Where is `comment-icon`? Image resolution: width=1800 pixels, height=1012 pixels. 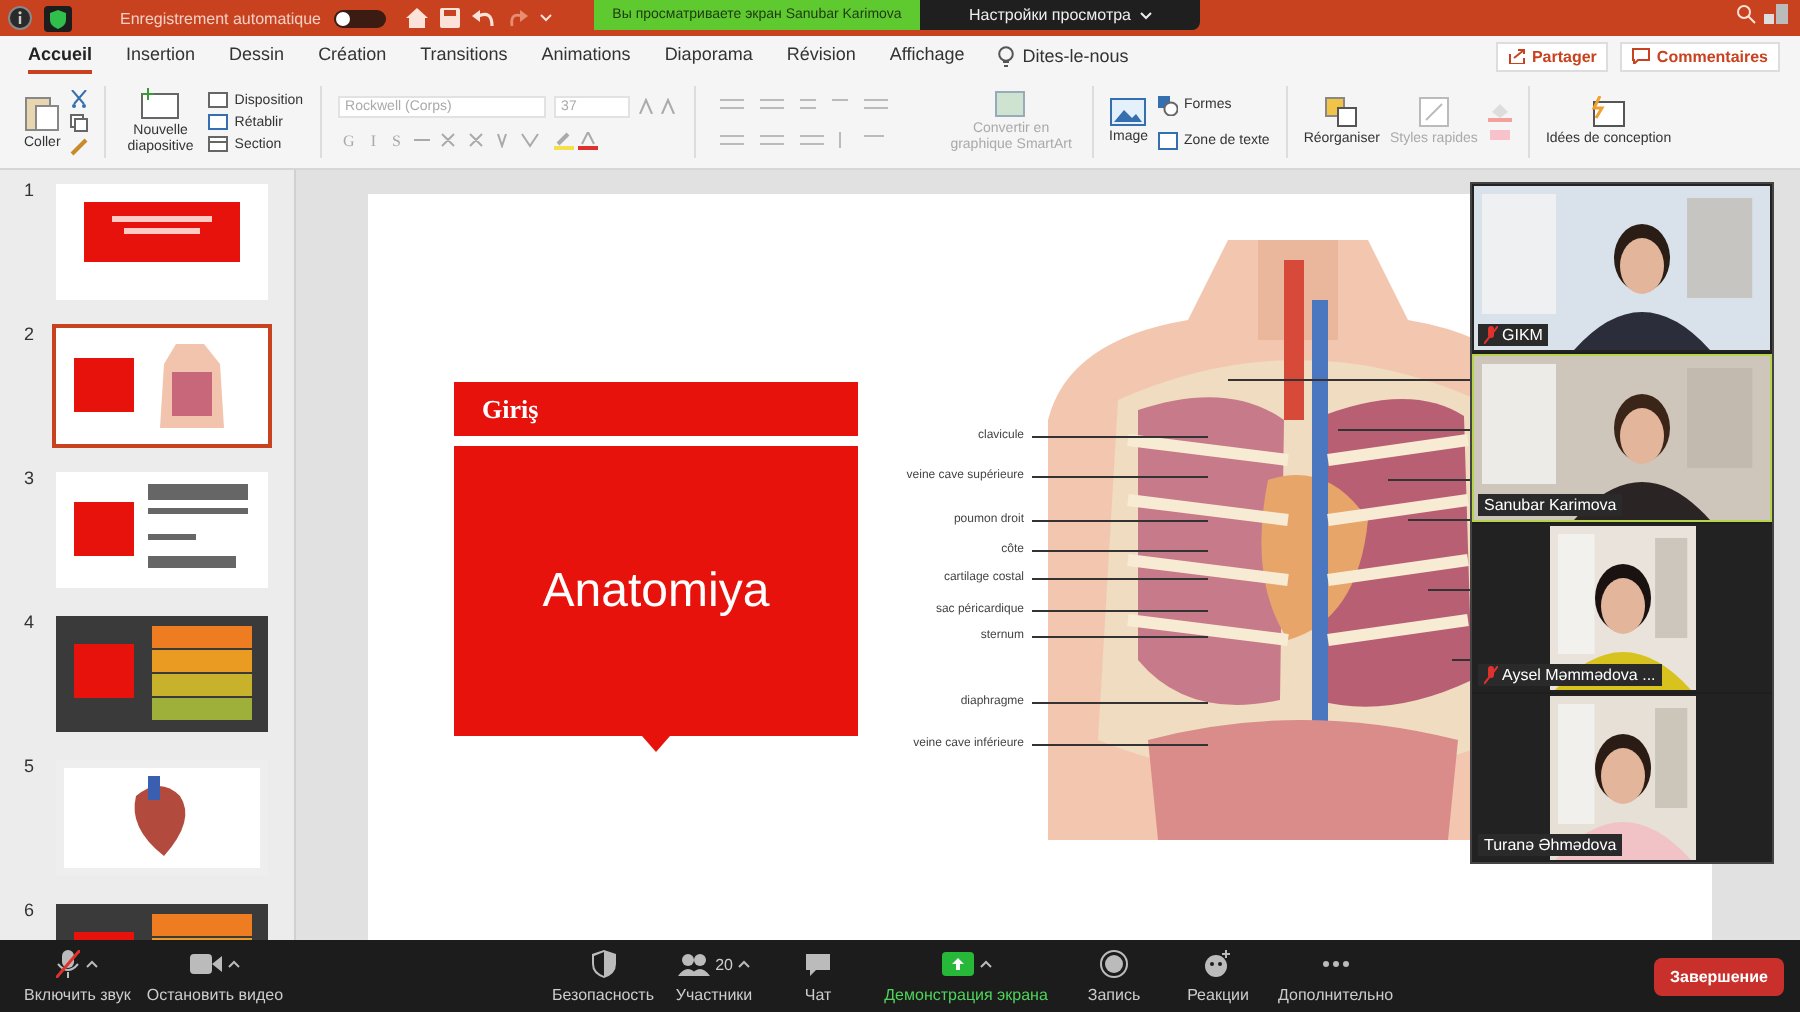
comment-icon is located at coordinates (1641, 56).